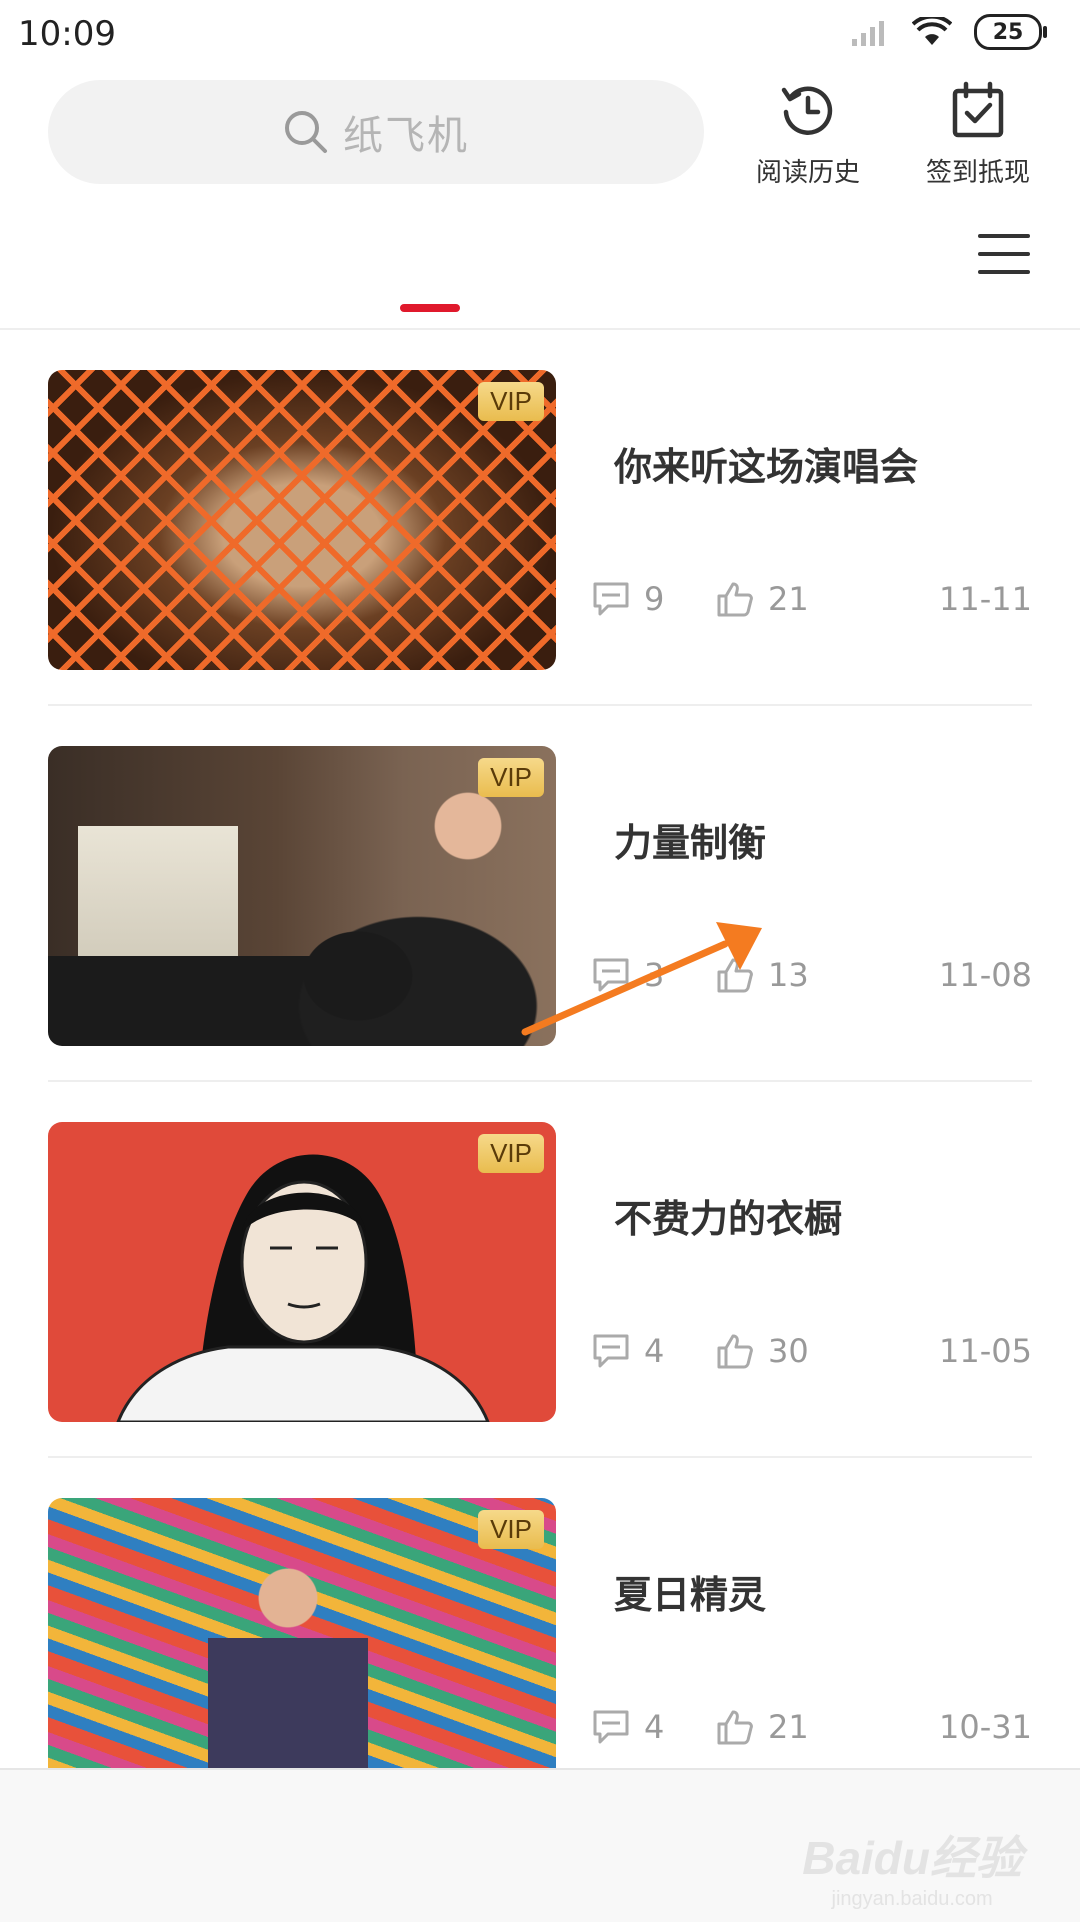 This screenshot has height=1922, width=1080. I want to click on checkin-button: 签到抵现, so click(978, 134).